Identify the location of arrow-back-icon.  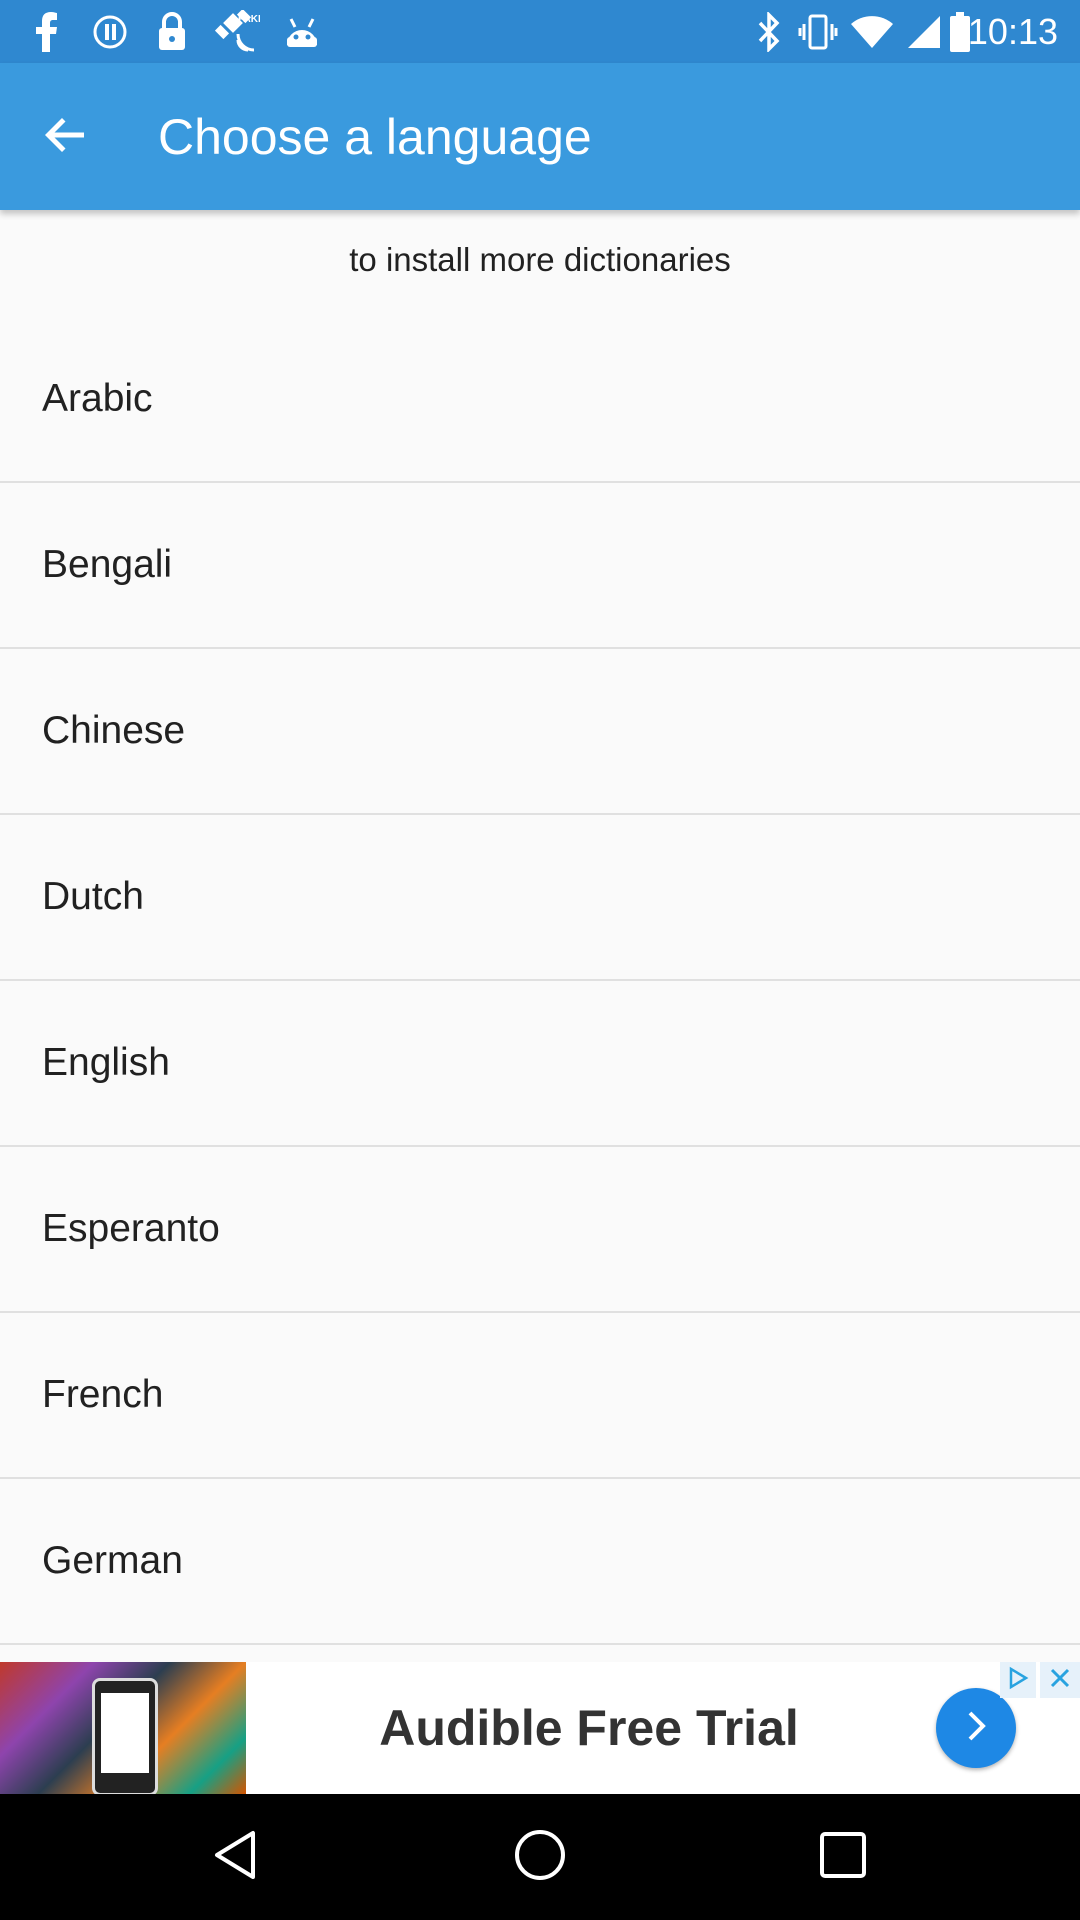
(66, 137).